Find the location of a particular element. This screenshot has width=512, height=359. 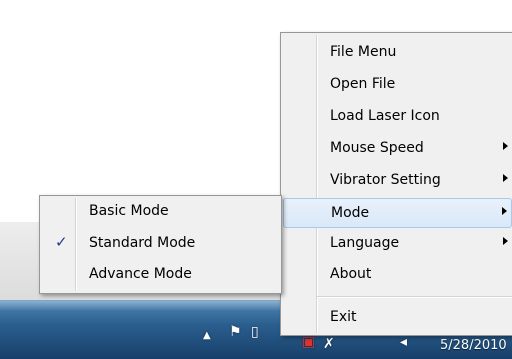

submenu-item-standard-mode: ✓ Standard Mode is located at coordinates (160, 244).